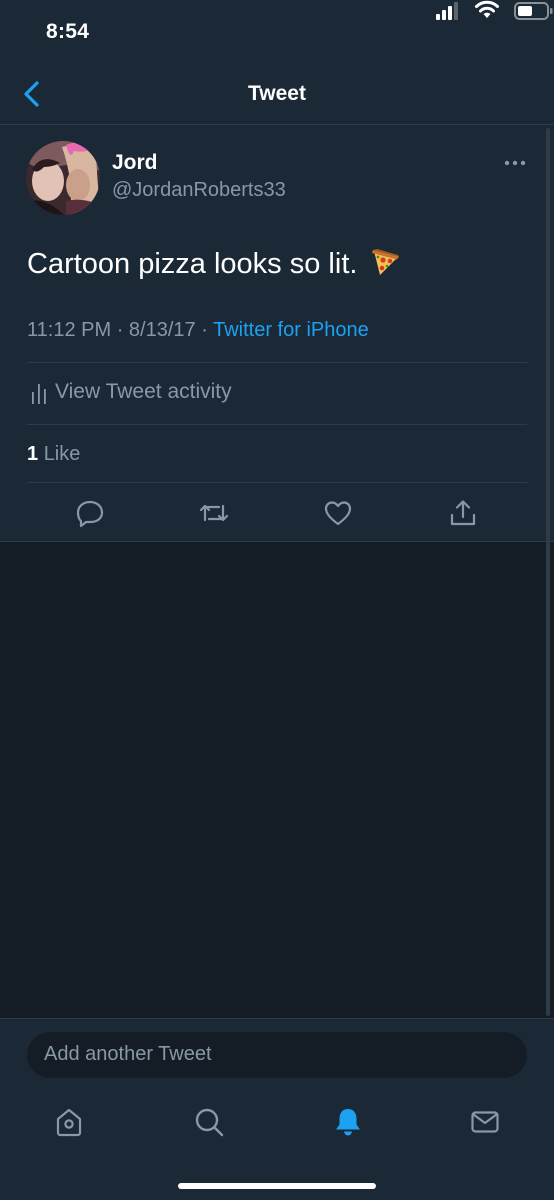 Image resolution: width=554 pixels, height=1200 pixels. What do you see at coordinates (198, 330) in the screenshot?
I see `tweet-meta: 11:12 PM · 8/13/17 · Twitter for iPhone` at bounding box center [198, 330].